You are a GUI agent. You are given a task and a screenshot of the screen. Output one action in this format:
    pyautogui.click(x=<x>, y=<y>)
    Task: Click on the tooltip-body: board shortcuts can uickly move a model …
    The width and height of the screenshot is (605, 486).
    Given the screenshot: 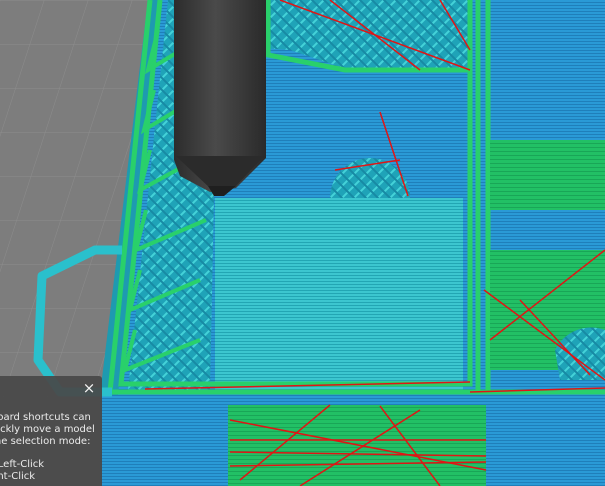 What is the action you would take?
    pyautogui.click(x=51, y=447)
    